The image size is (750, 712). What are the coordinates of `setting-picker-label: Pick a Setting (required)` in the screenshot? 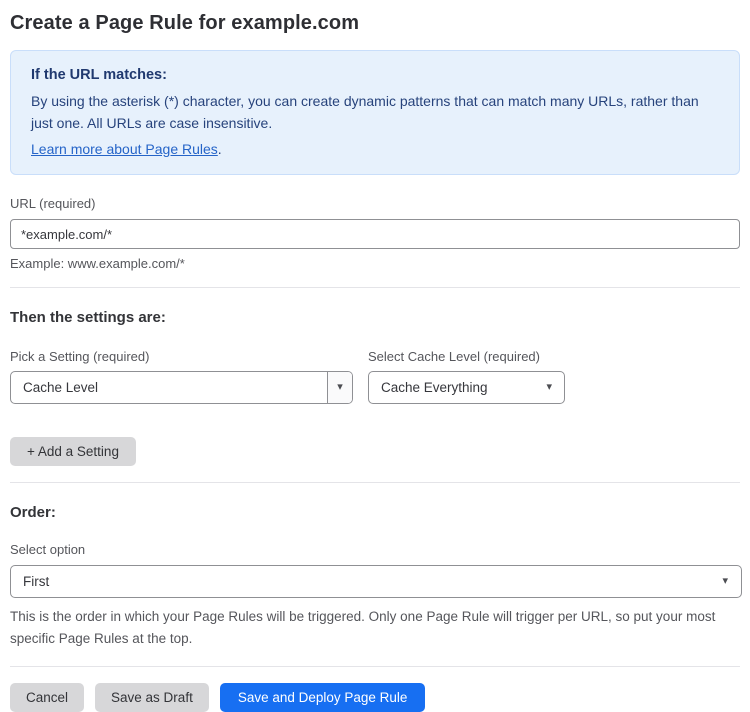 It's located at (80, 356).